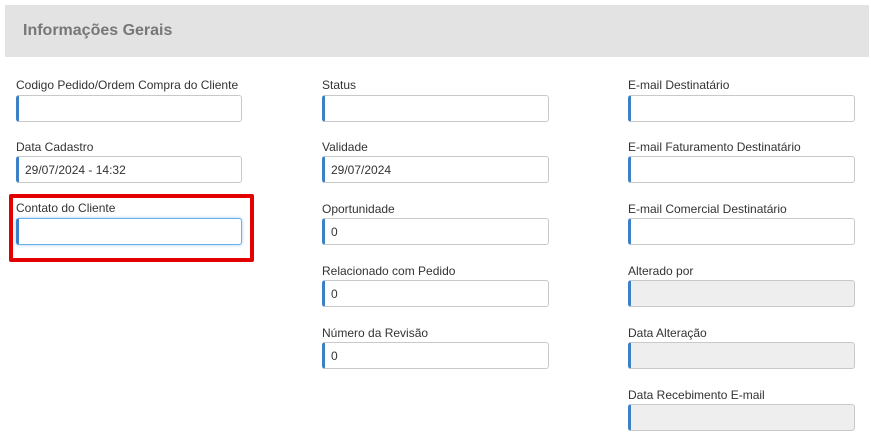 The height and width of the screenshot is (448, 871). I want to click on email-comercial-label: E-mail Comercial Destinatário, so click(707, 209).